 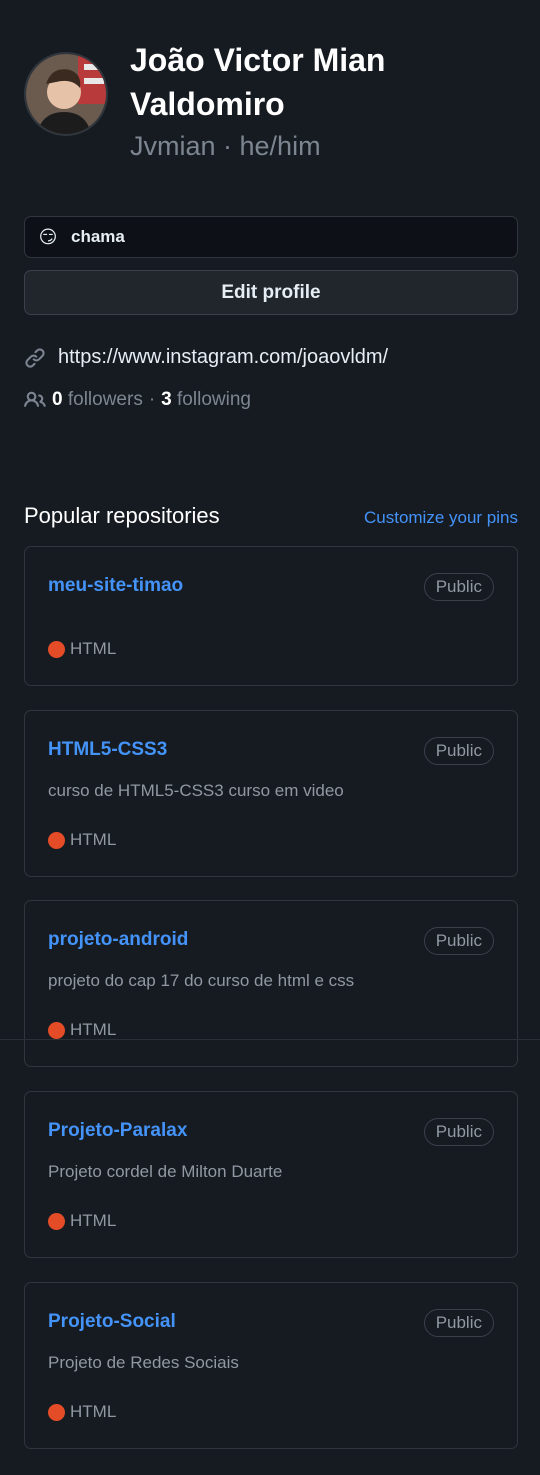 What do you see at coordinates (441, 518) in the screenshot?
I see `customize-pins-link: Customize your pins` at bounding box center [441, 518].